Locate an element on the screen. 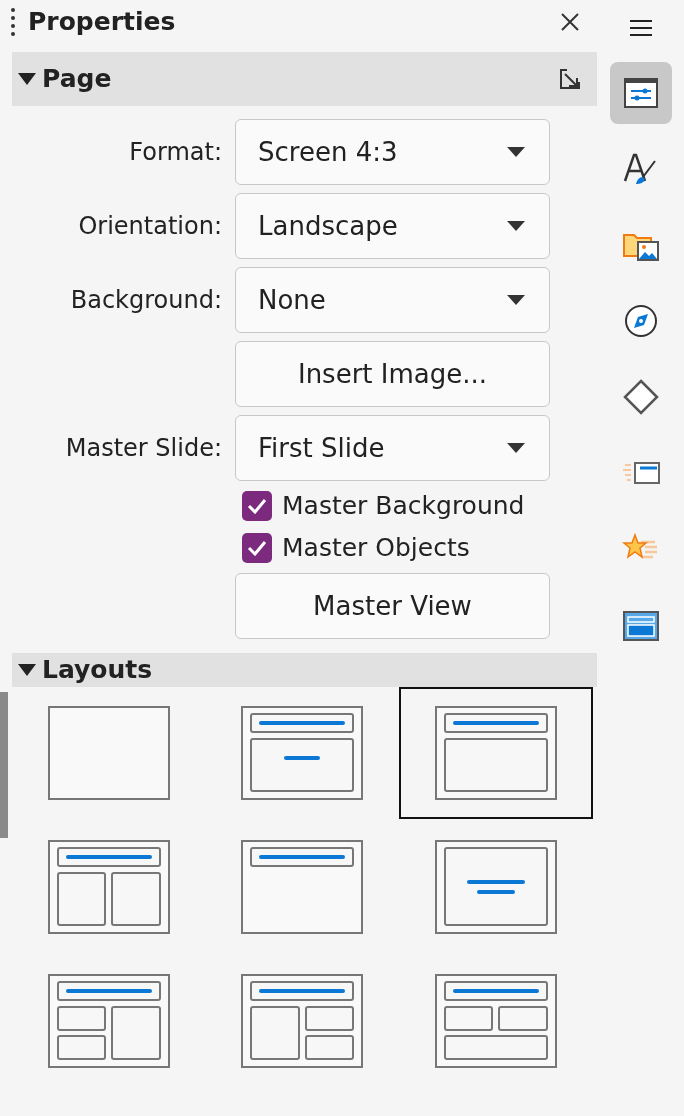 The width and height of the screenshot is (684, 1116). checkbox-label: Master Background is located at coordinates (403, 506).